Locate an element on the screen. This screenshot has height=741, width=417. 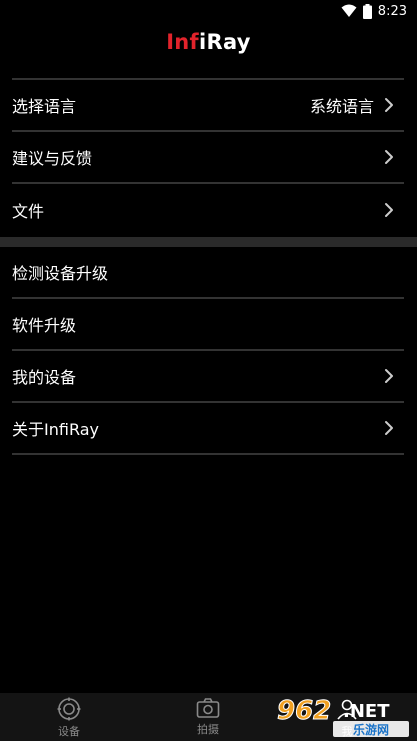
menu-item-label: 选择语言 is located at coordinates (44, 106).